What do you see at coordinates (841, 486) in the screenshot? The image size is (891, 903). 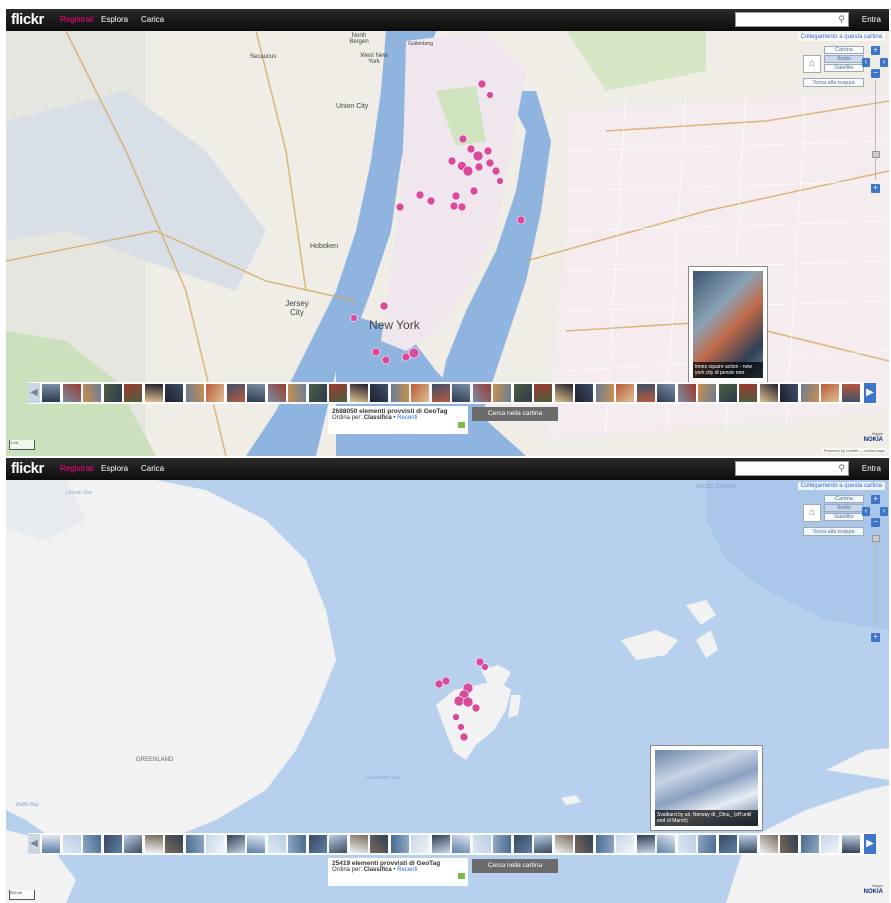 I see `map-permalink: Collegamento a questa cartina` at bounding box center [841, 486].